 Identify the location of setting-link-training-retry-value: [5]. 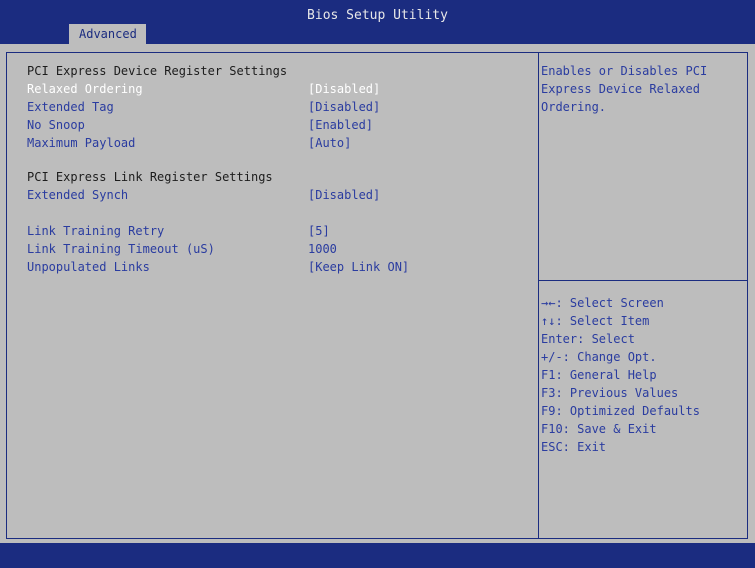
(319, 231).